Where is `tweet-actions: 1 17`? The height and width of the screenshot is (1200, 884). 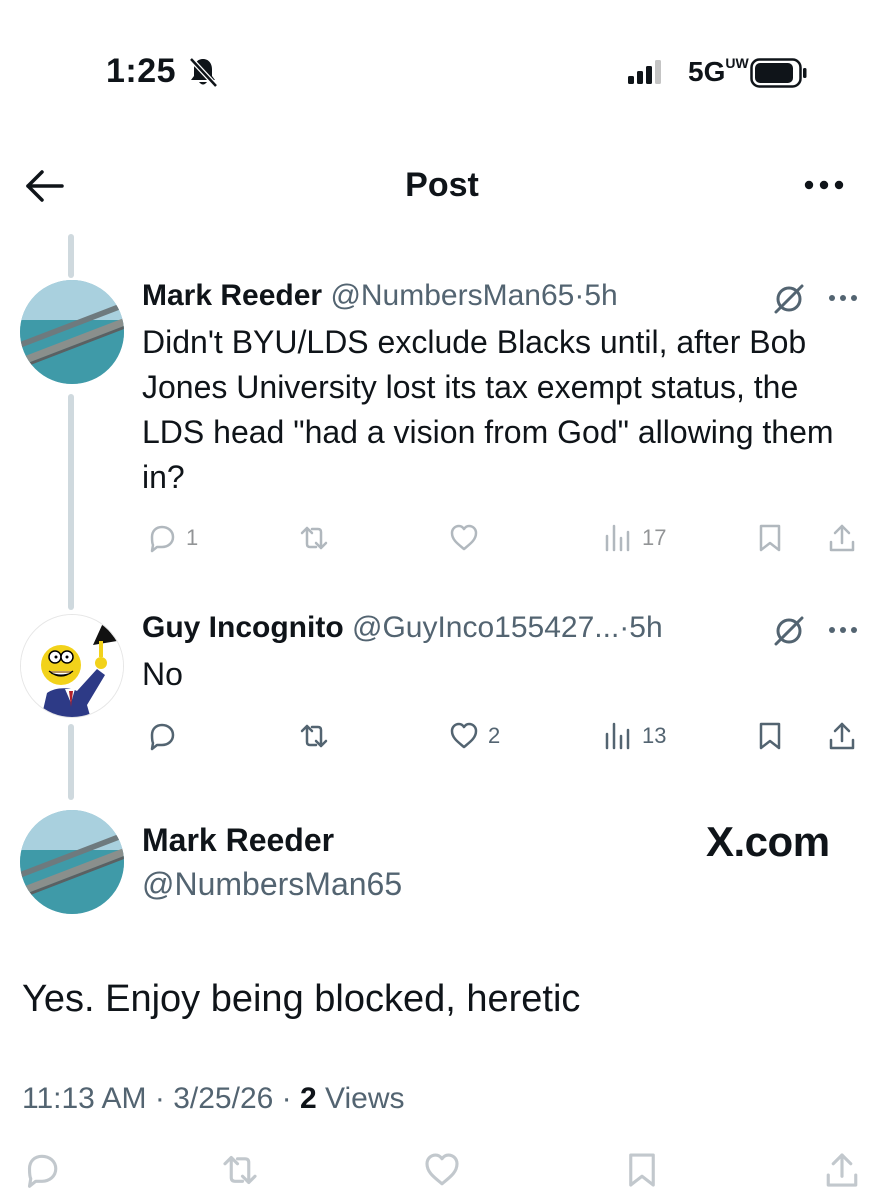
tweet-actions: 1 17 is located at coordinates (502, 538).